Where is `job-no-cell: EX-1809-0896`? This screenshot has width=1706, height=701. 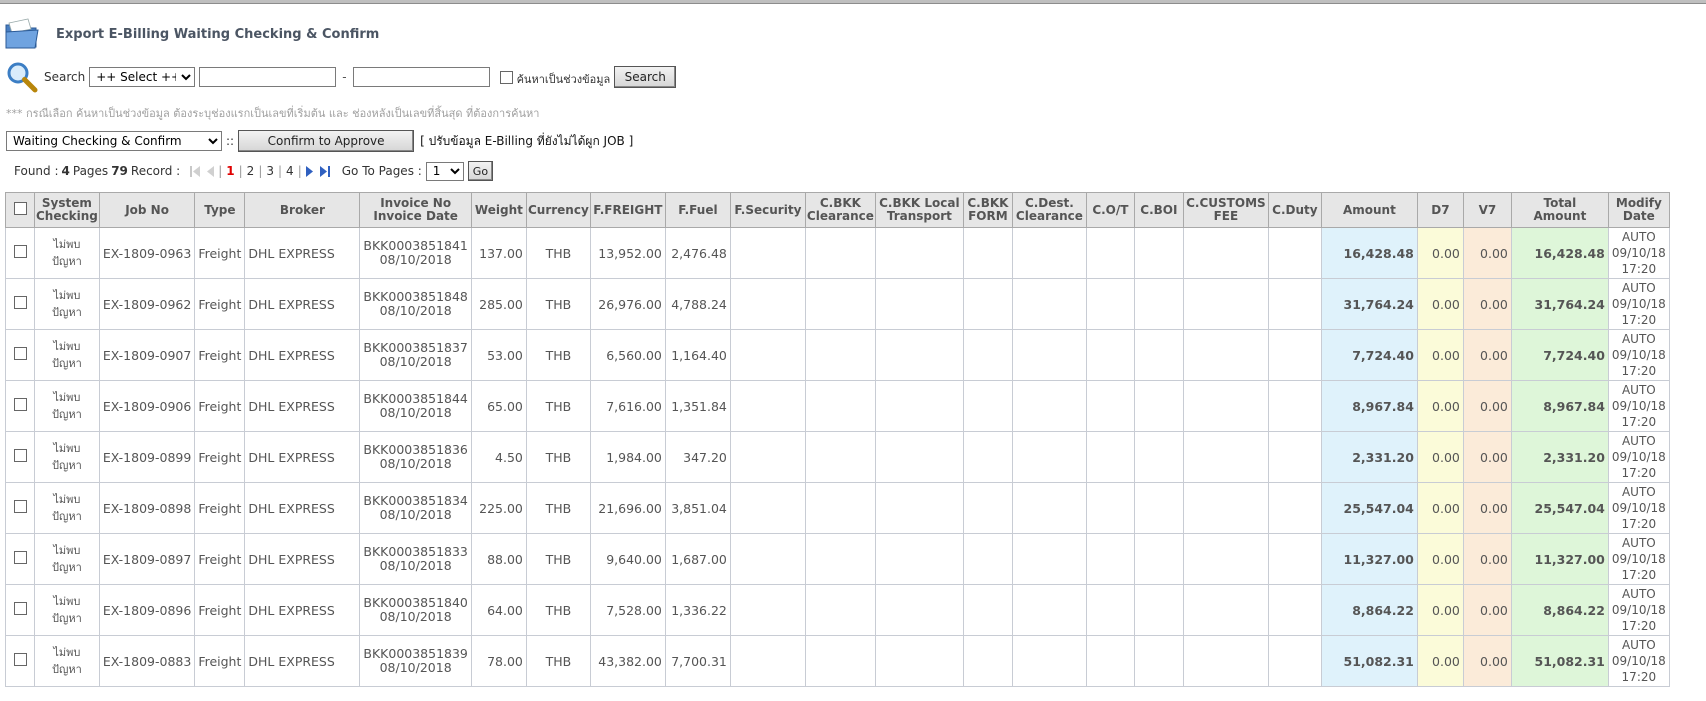 job-no-cell: EX-1809-0896 is located at coordinates (147, 610).